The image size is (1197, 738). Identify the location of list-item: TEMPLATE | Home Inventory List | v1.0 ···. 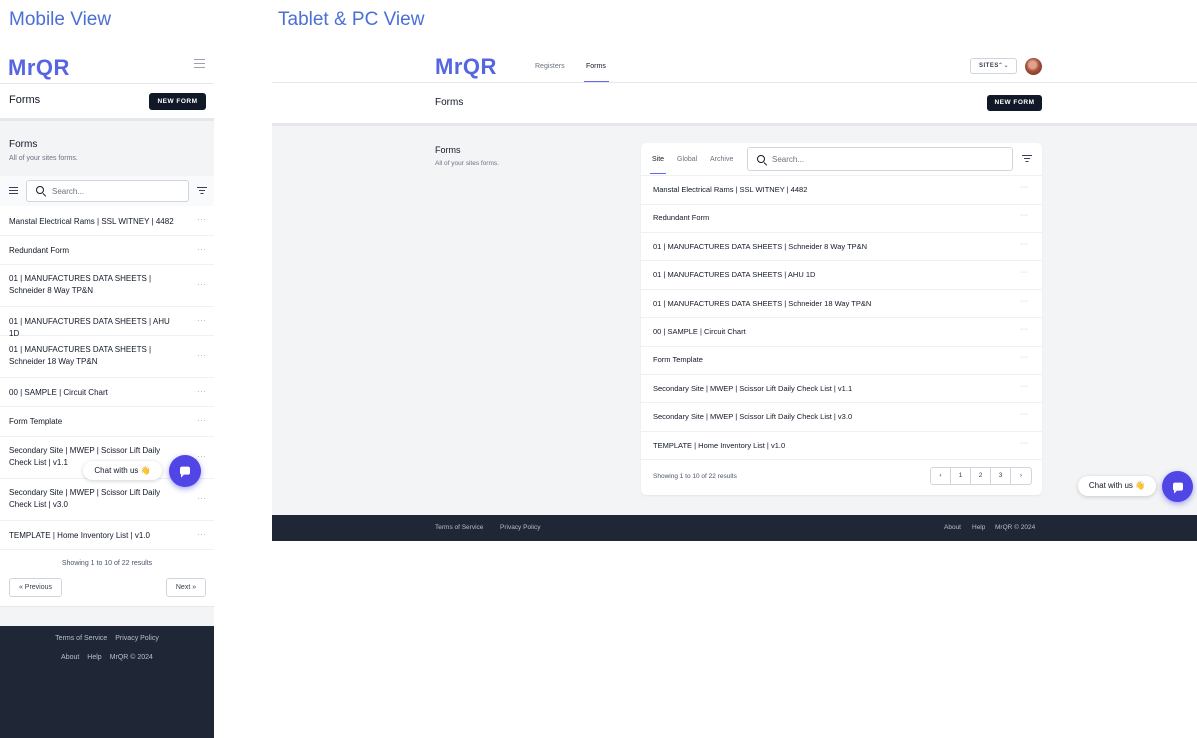
(107, 535).